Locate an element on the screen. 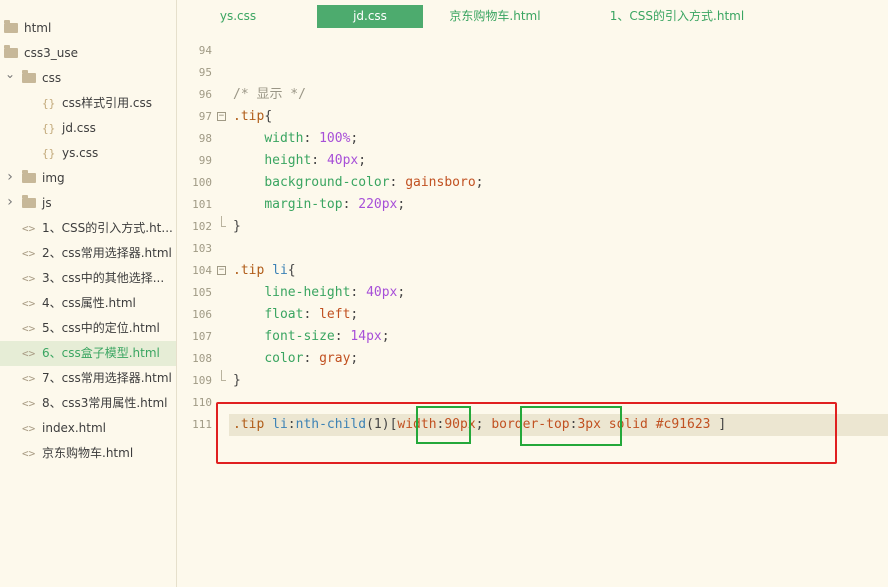 The height and width of the screenshot is (587, 888). chevron-down-icon: ⌄ is located at coordinates (10, 76).